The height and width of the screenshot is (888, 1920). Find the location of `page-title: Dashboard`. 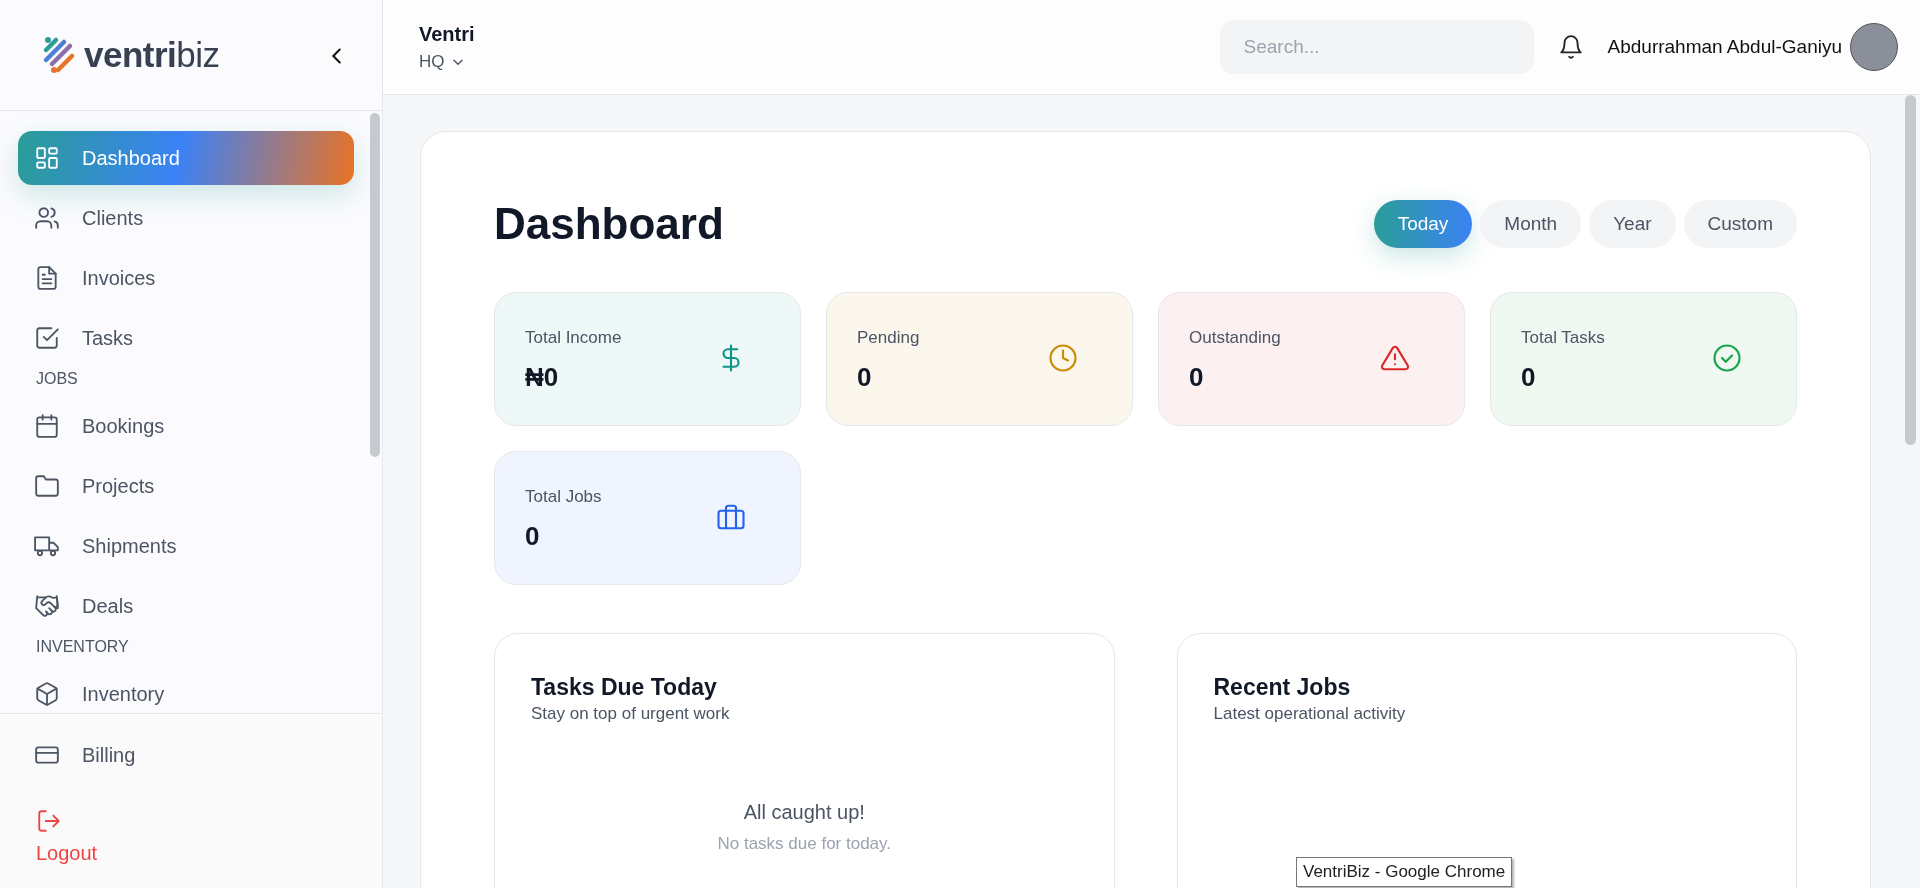

page-title: Dashboard is located at coordinates (609, 224).